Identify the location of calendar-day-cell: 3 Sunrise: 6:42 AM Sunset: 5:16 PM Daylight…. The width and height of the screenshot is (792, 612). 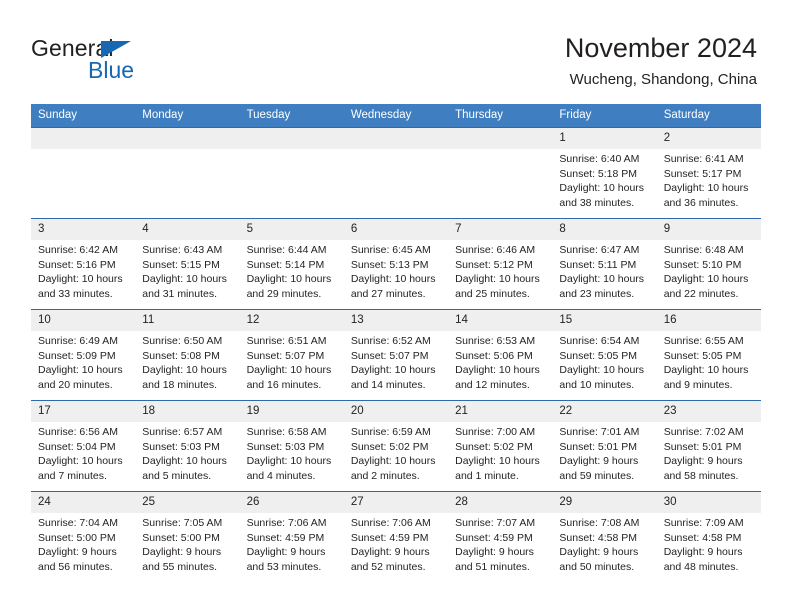
(83, 264).